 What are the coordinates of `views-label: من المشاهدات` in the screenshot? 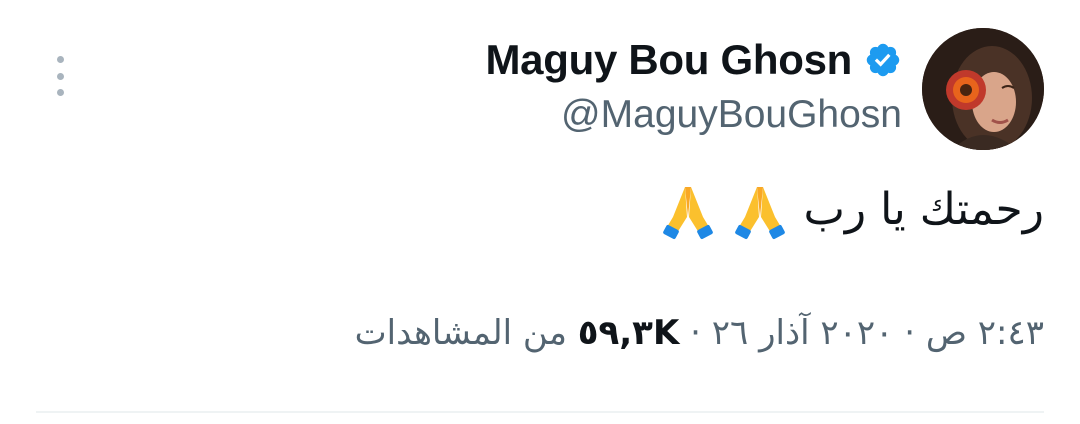 It's located at (460, 333).